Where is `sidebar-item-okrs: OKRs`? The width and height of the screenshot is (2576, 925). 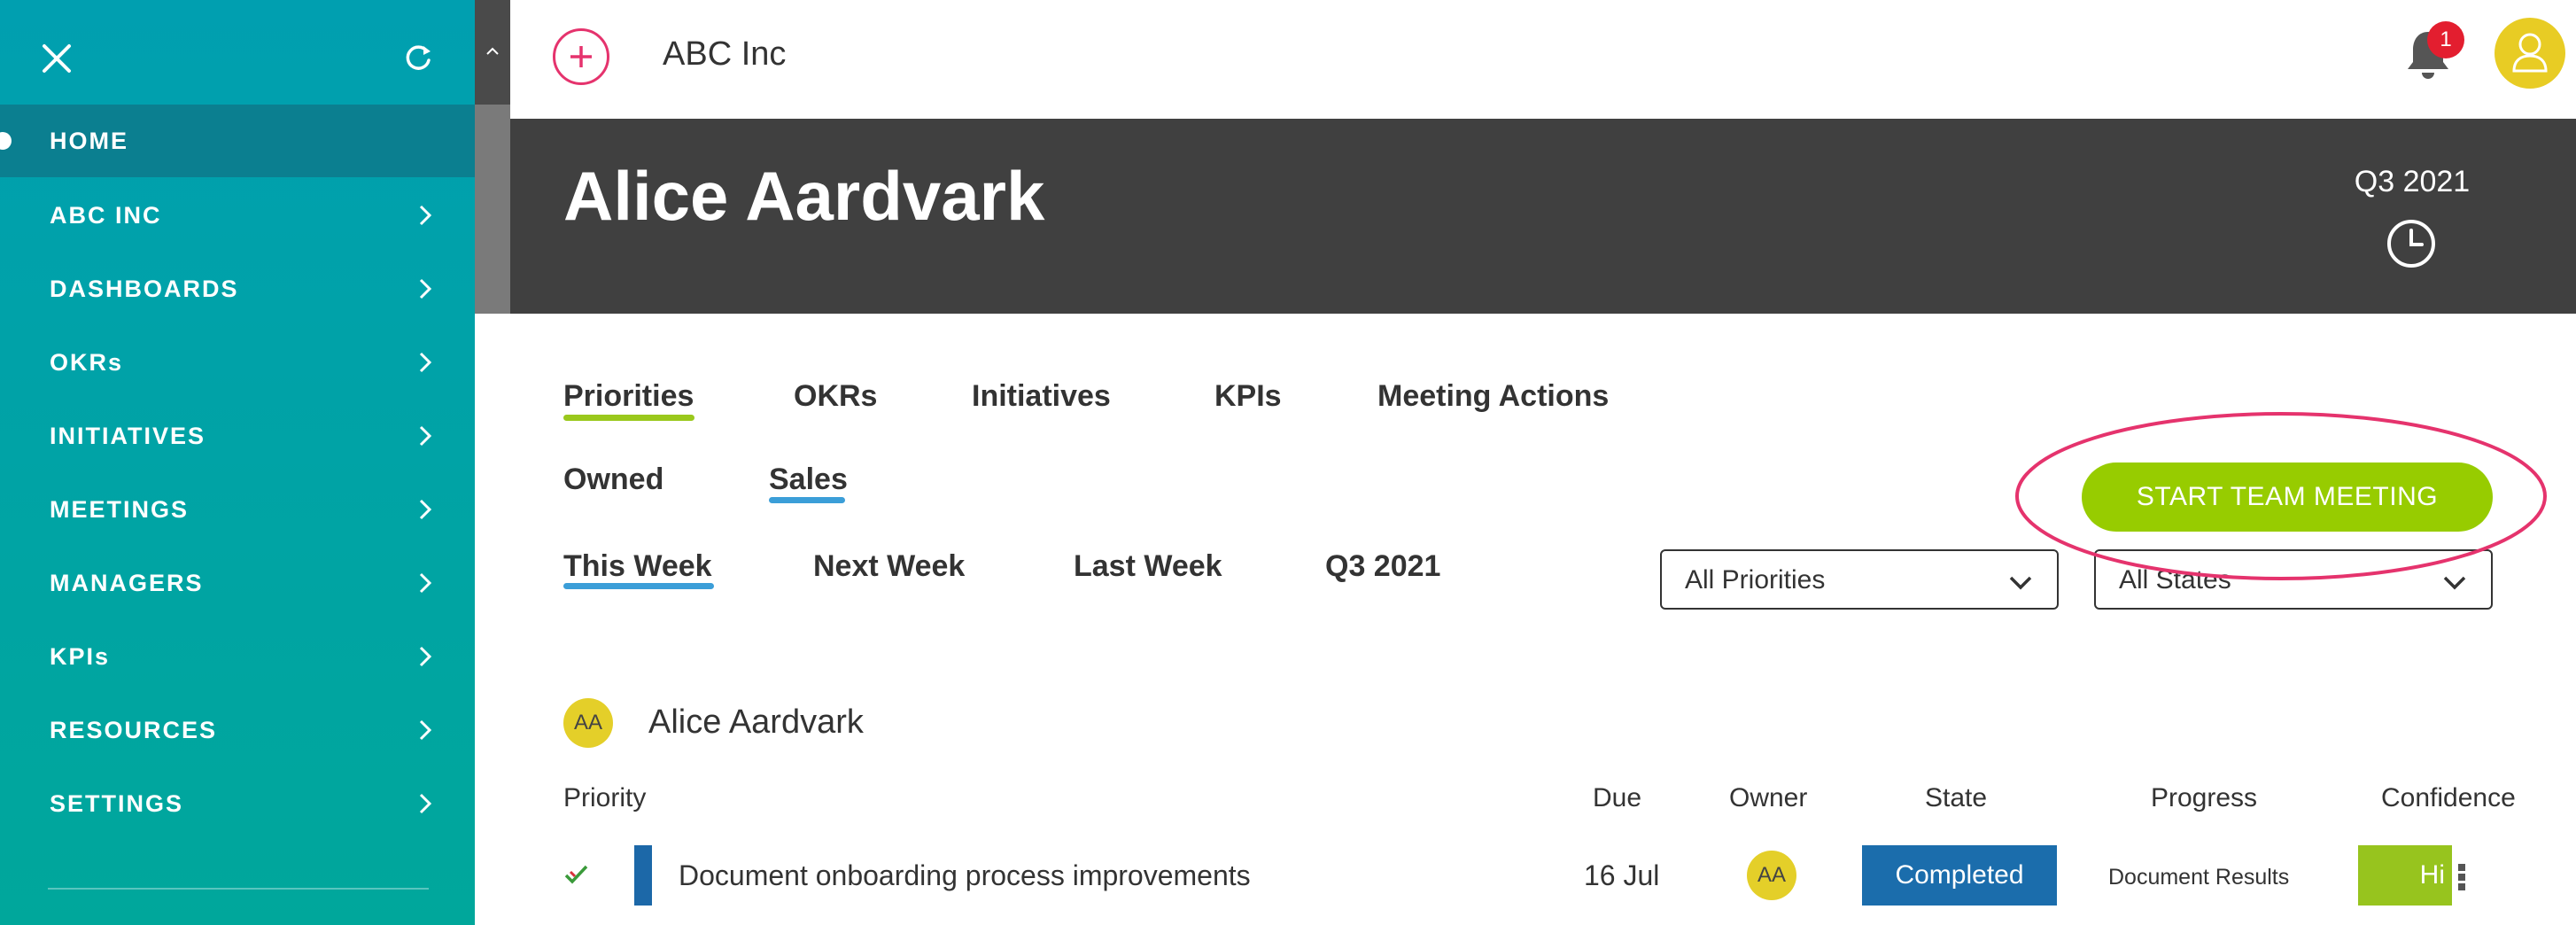 sidebar-item-okrs: OKRs is located at coordinates (237, 363).